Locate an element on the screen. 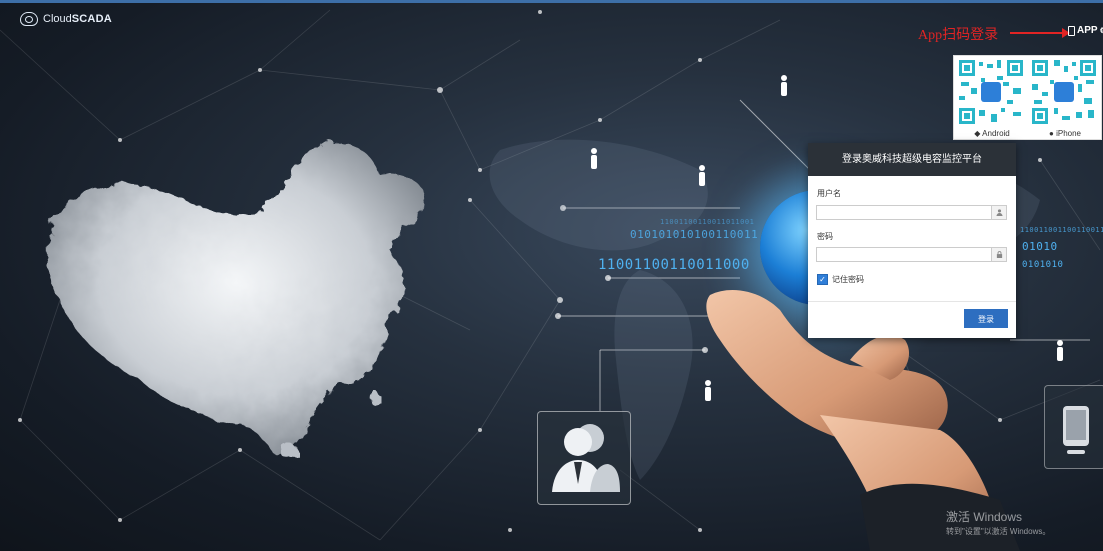 The height and width of the screenshot is (551, 1103). users-group-icon is located at coordinates (586, 458).